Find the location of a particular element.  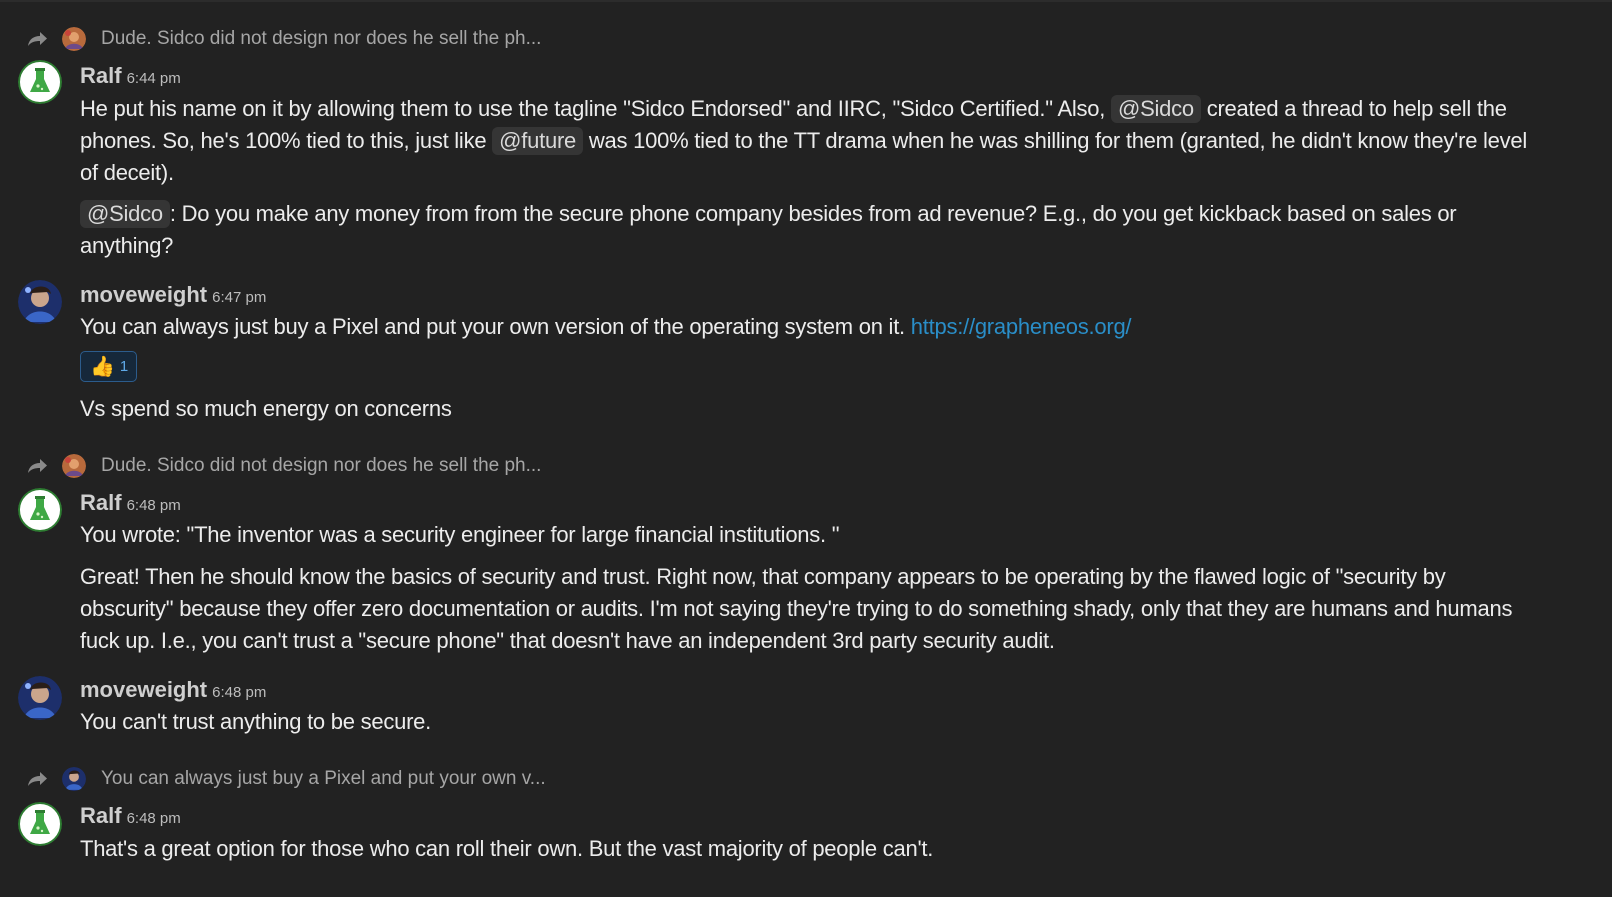

message-header: moveweight 6:47 pm is located at coordinates (173, 295).